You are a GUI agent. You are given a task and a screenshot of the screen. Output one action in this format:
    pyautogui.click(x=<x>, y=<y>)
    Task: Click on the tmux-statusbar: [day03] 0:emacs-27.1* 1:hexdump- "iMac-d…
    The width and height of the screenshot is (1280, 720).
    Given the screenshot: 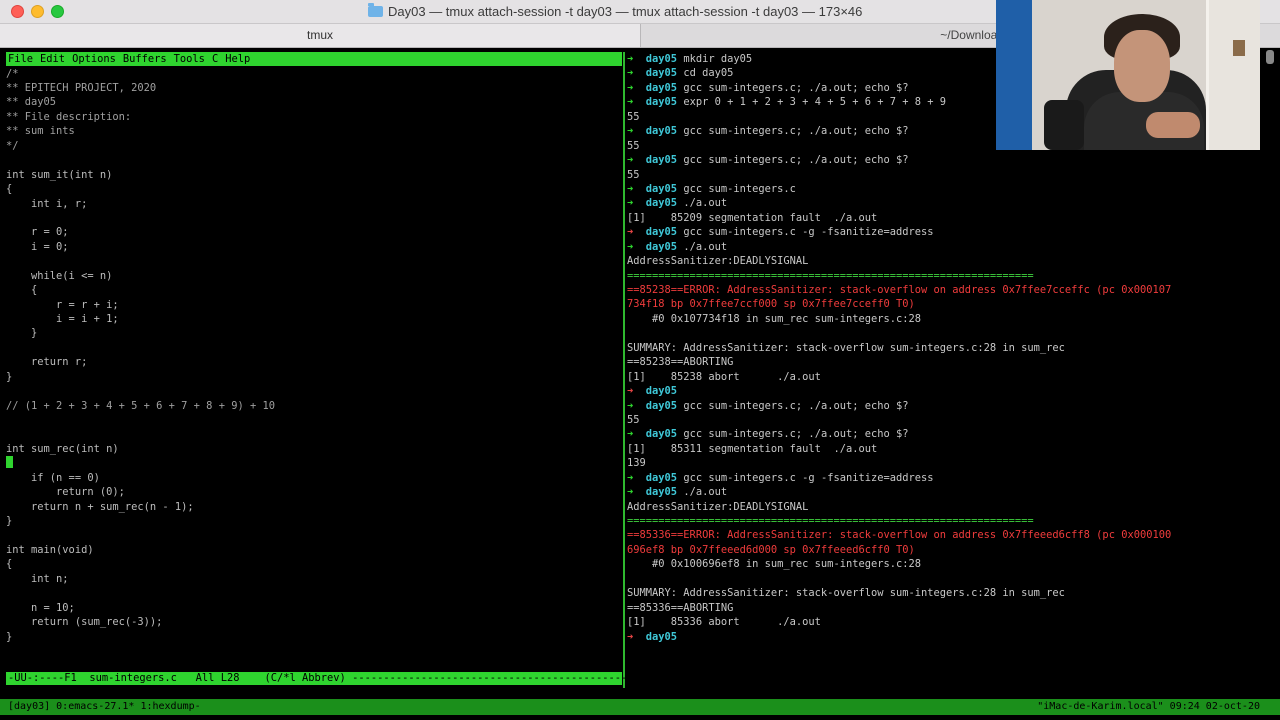 What is the action you would take?
    pyautogui.click(x=640, y=707)
    